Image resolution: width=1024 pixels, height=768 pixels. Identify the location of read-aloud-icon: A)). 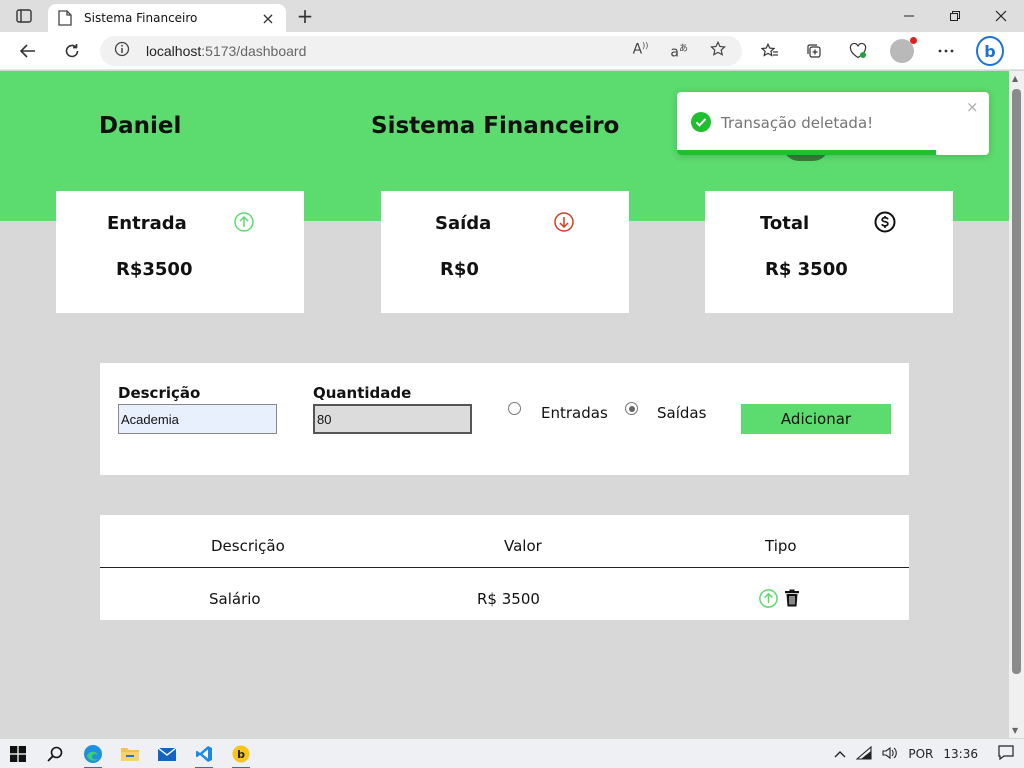
(641, 51).